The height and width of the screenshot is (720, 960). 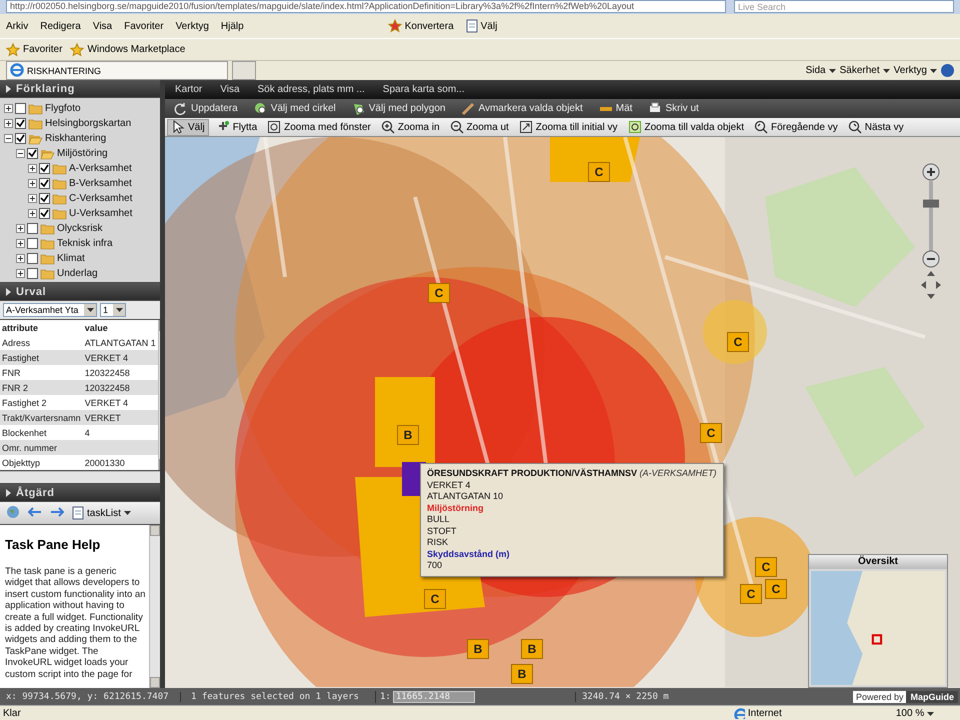 What do you see at coordinates (100, 198) in the screenshot?
I see `layer-label: C-Verksamhet` at bounding box center [100, 198].